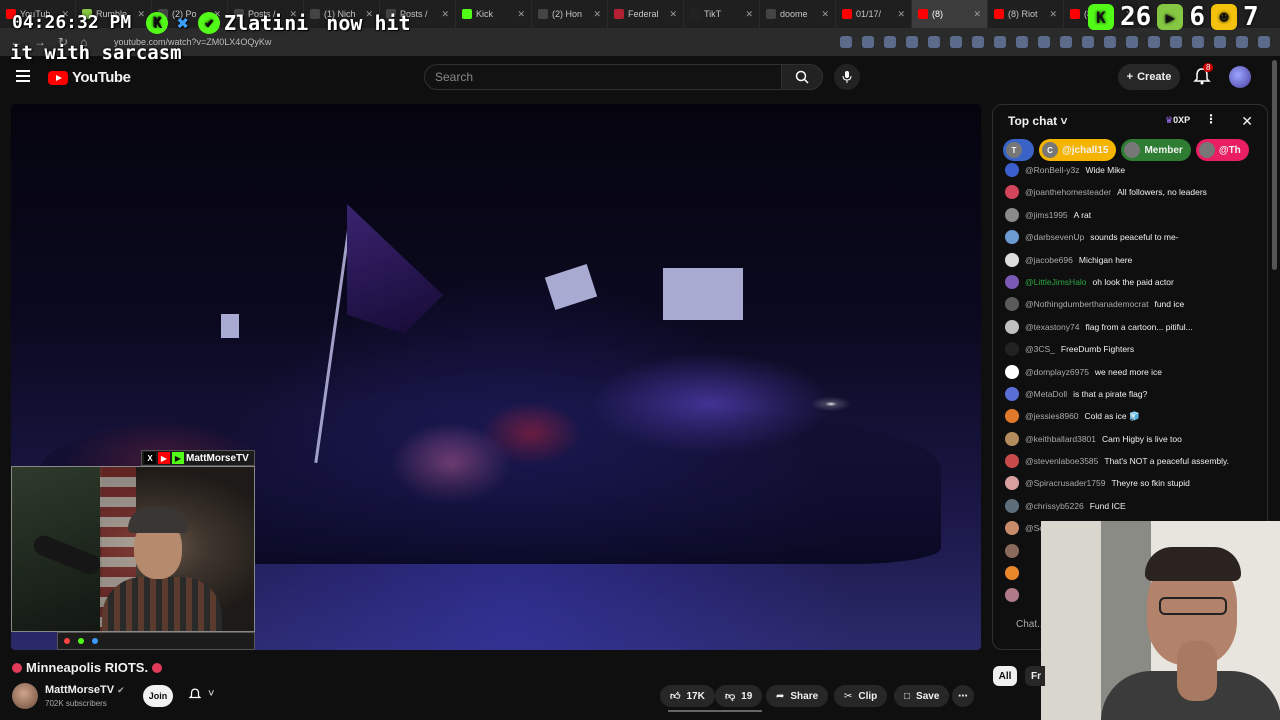 This screenshot has width=1280, height=720. I want to click on chat-author: @jacobe696, so click(1049, 260).